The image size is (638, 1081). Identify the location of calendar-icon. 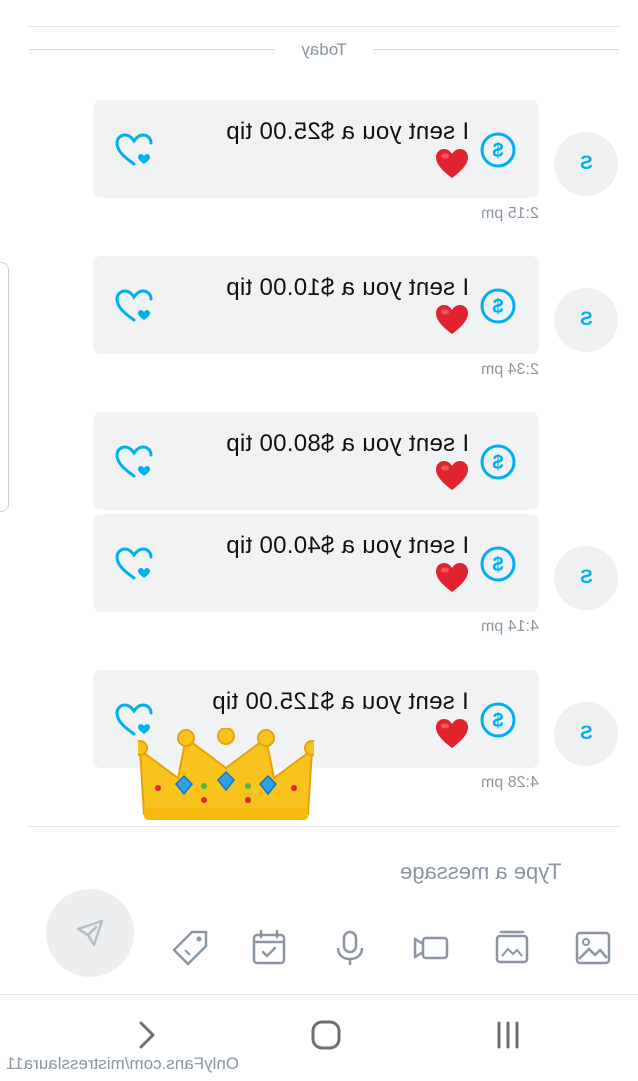
(269, 947).